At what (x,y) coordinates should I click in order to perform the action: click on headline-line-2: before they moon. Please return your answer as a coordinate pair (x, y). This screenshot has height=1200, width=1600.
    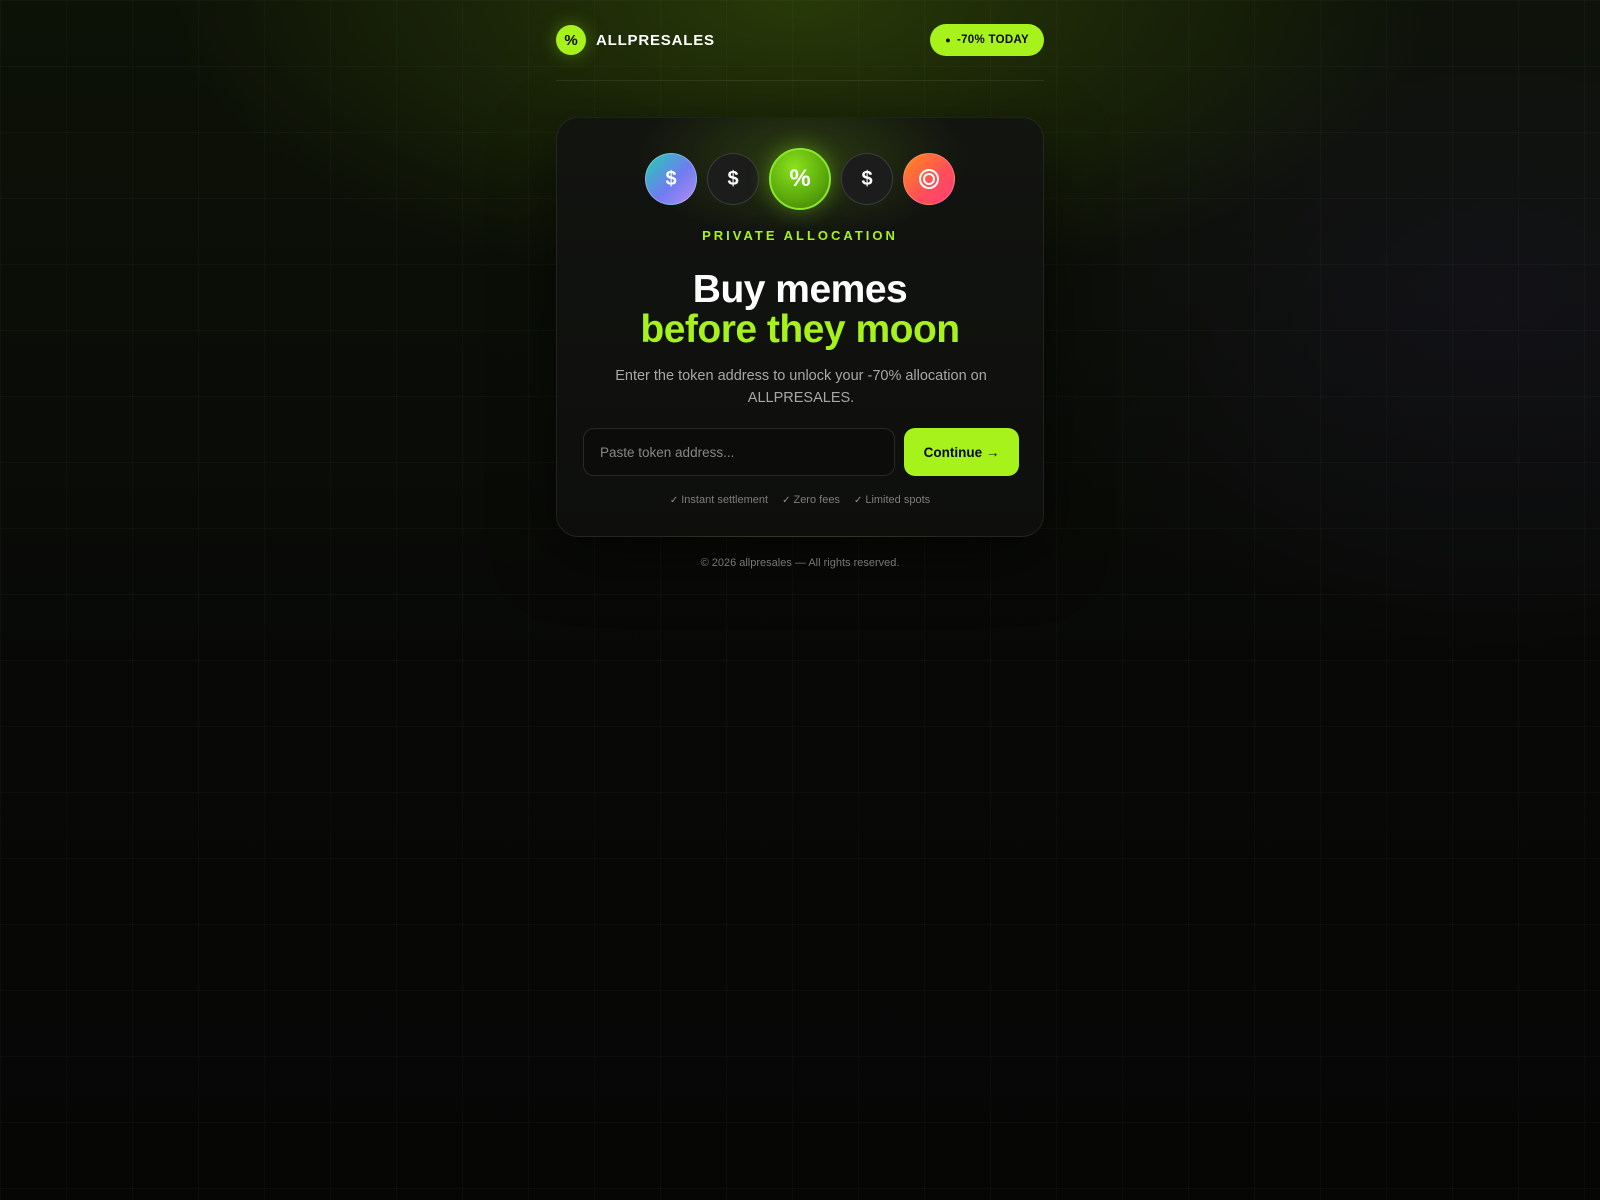
    Looking at the image, I should click on (800, 329).